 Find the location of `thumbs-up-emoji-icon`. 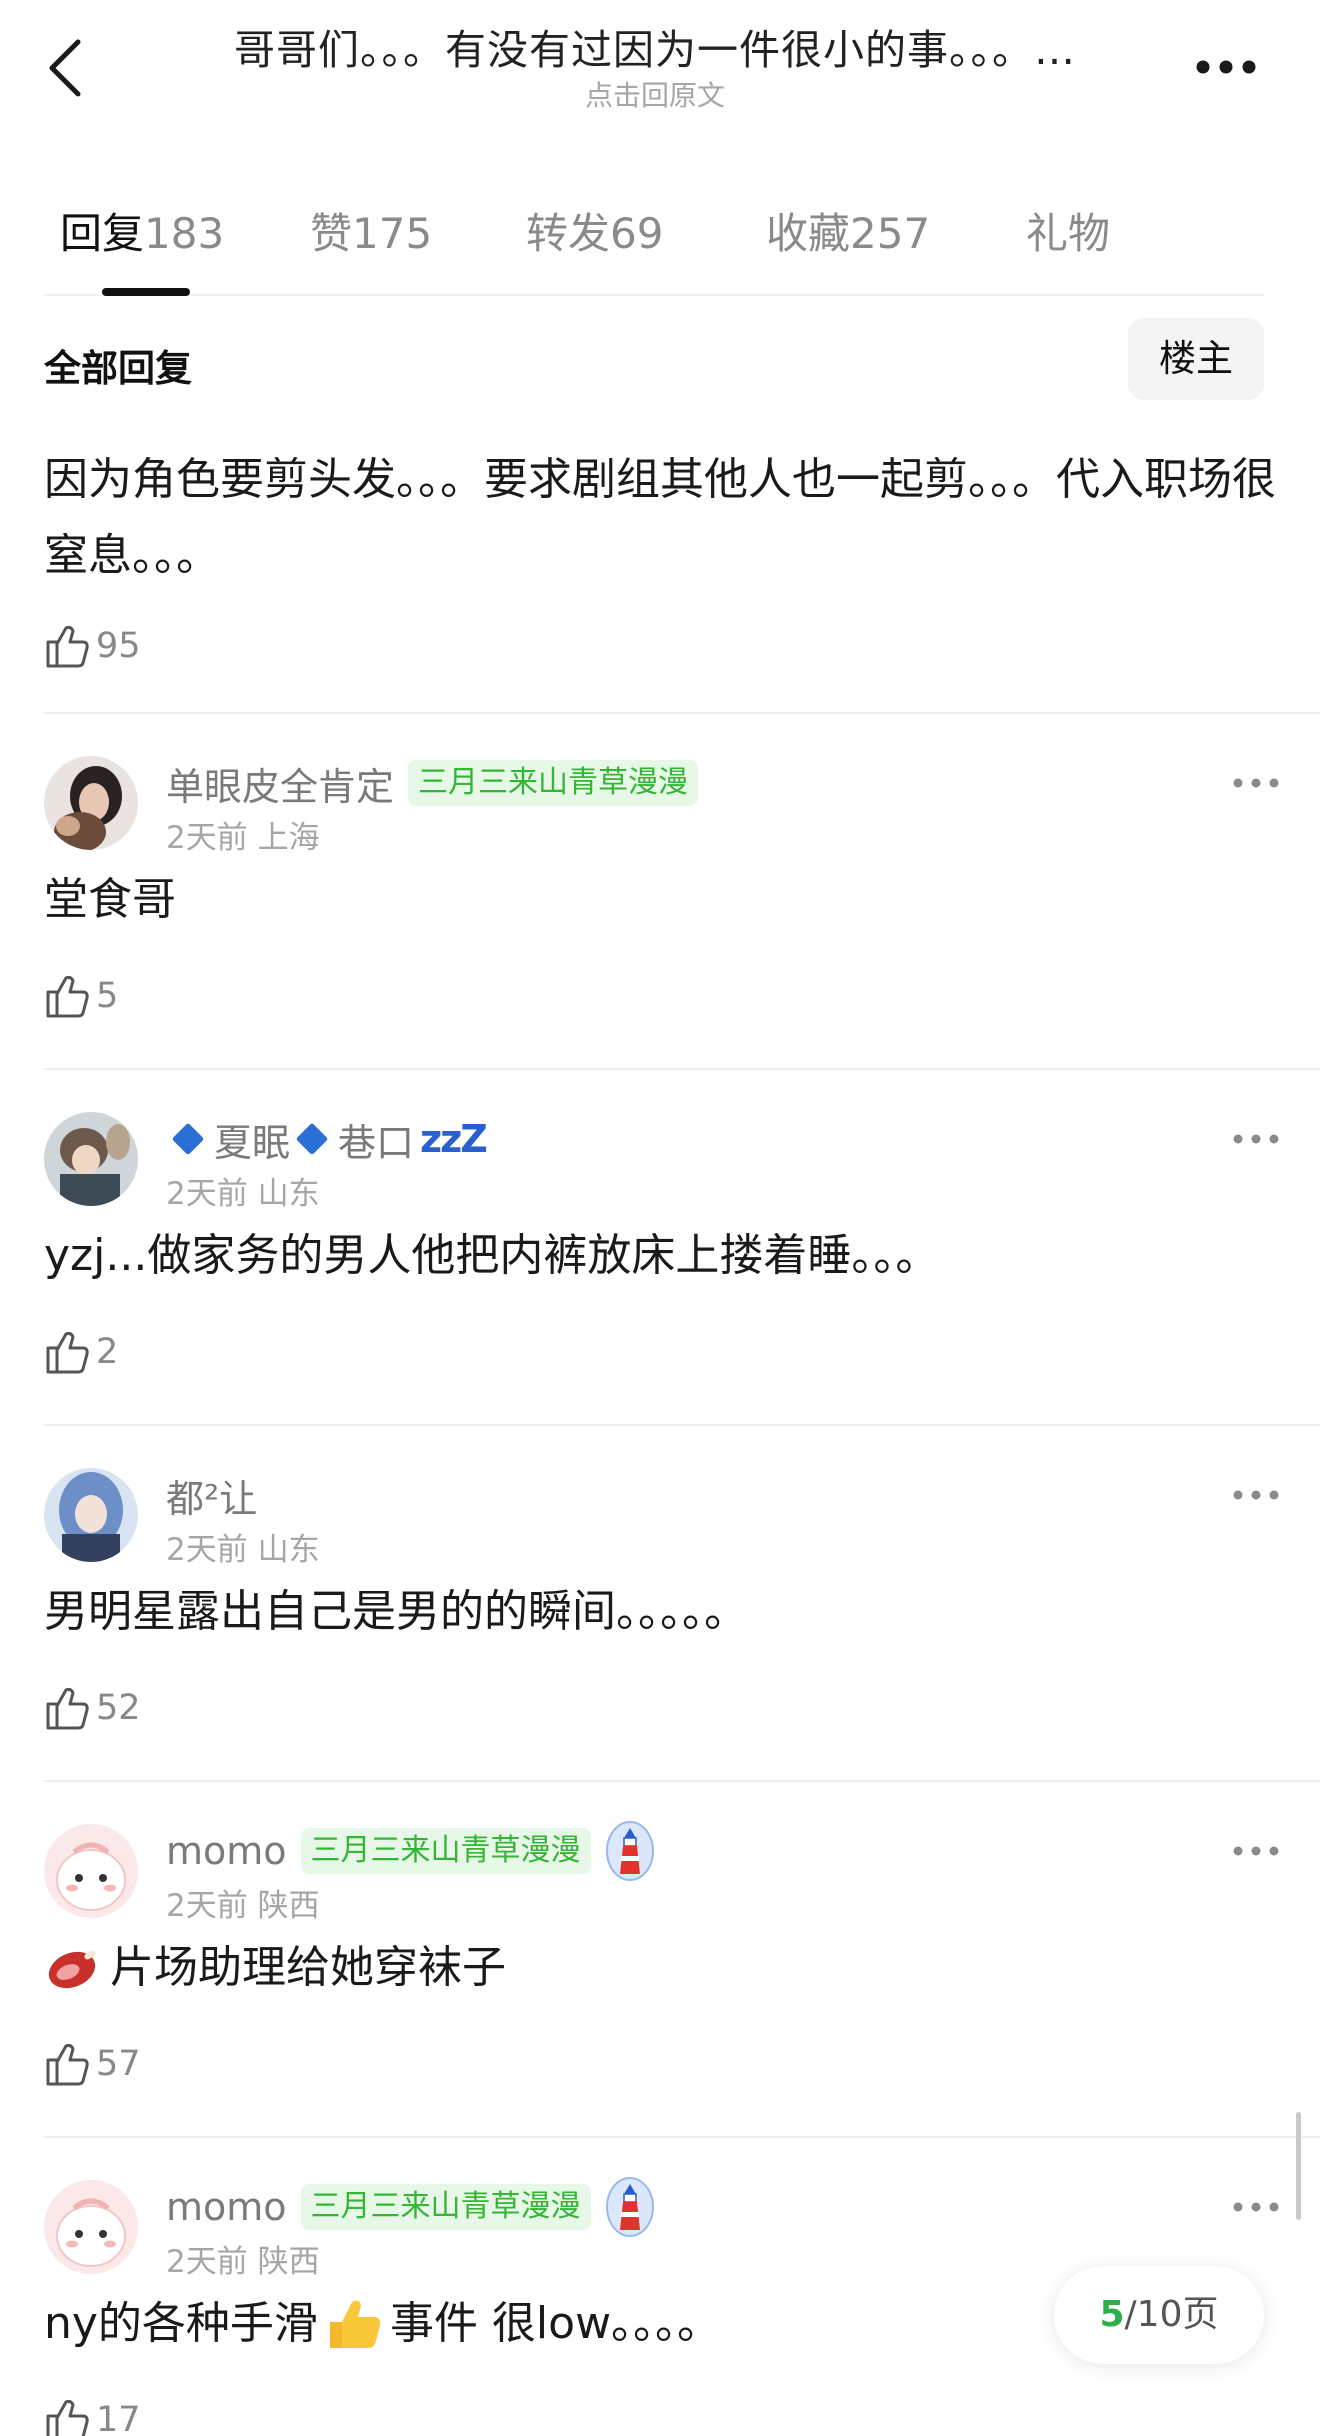

thumbs-up-emoji-icon is located at coordinates (355, 2324).